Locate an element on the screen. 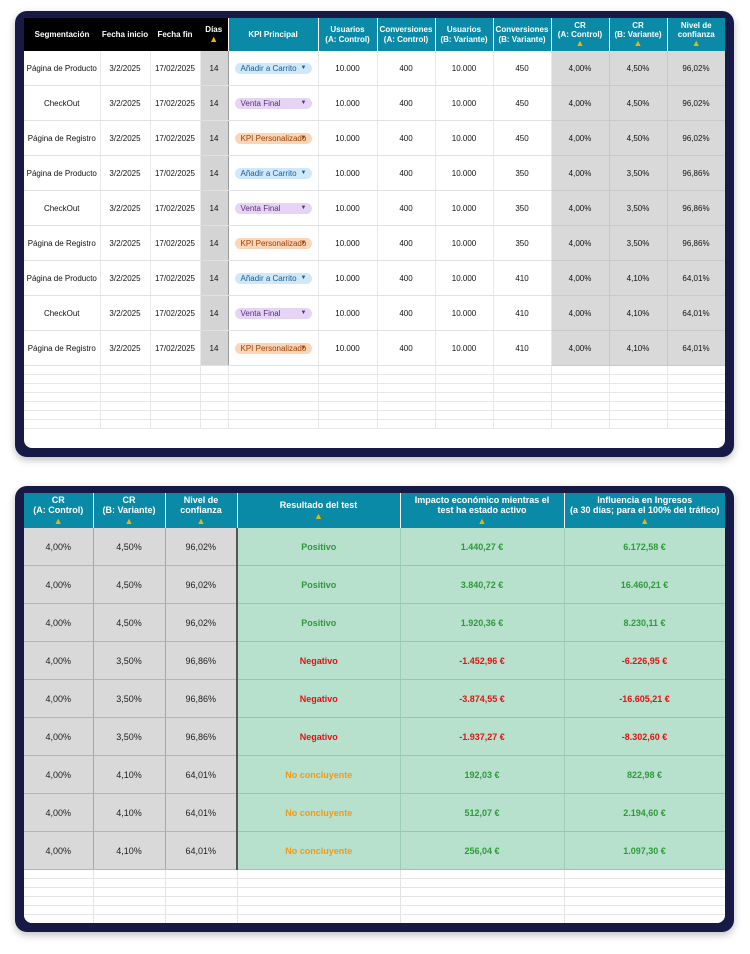  cell-influencia-ingresos: 1.097,30 € is located at coordinates (644, 850).